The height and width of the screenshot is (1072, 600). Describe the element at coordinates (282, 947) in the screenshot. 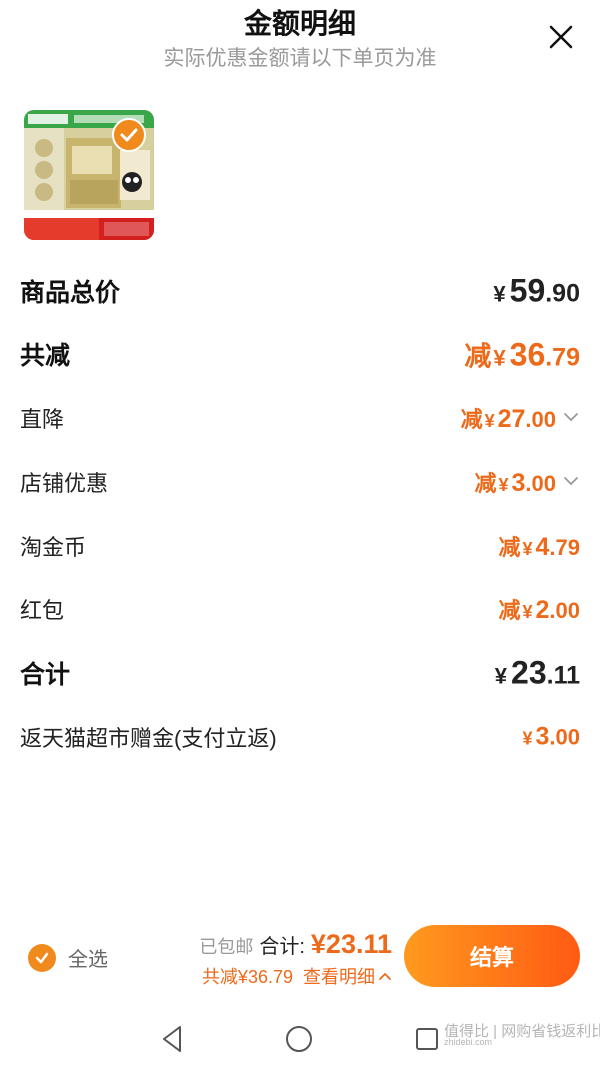

I see `total-label: 合计:` at that location.